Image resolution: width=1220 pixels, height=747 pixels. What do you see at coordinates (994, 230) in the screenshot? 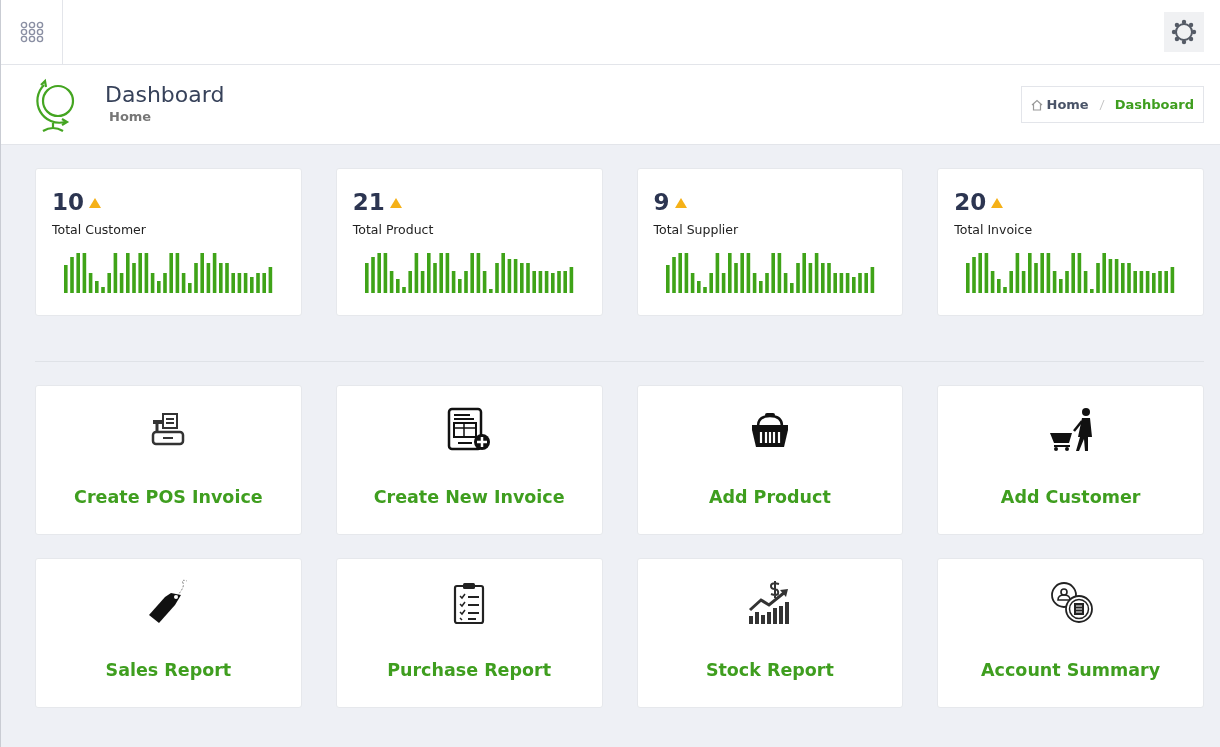
I see `stat-label: Total Invoice` at bounding box center [994, 230].